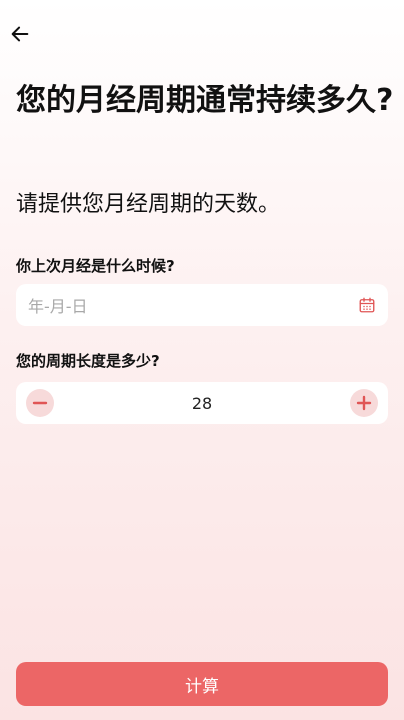 The image size is (404, 720). I want to click on cycle-length-value: 28, so click(202, 403).